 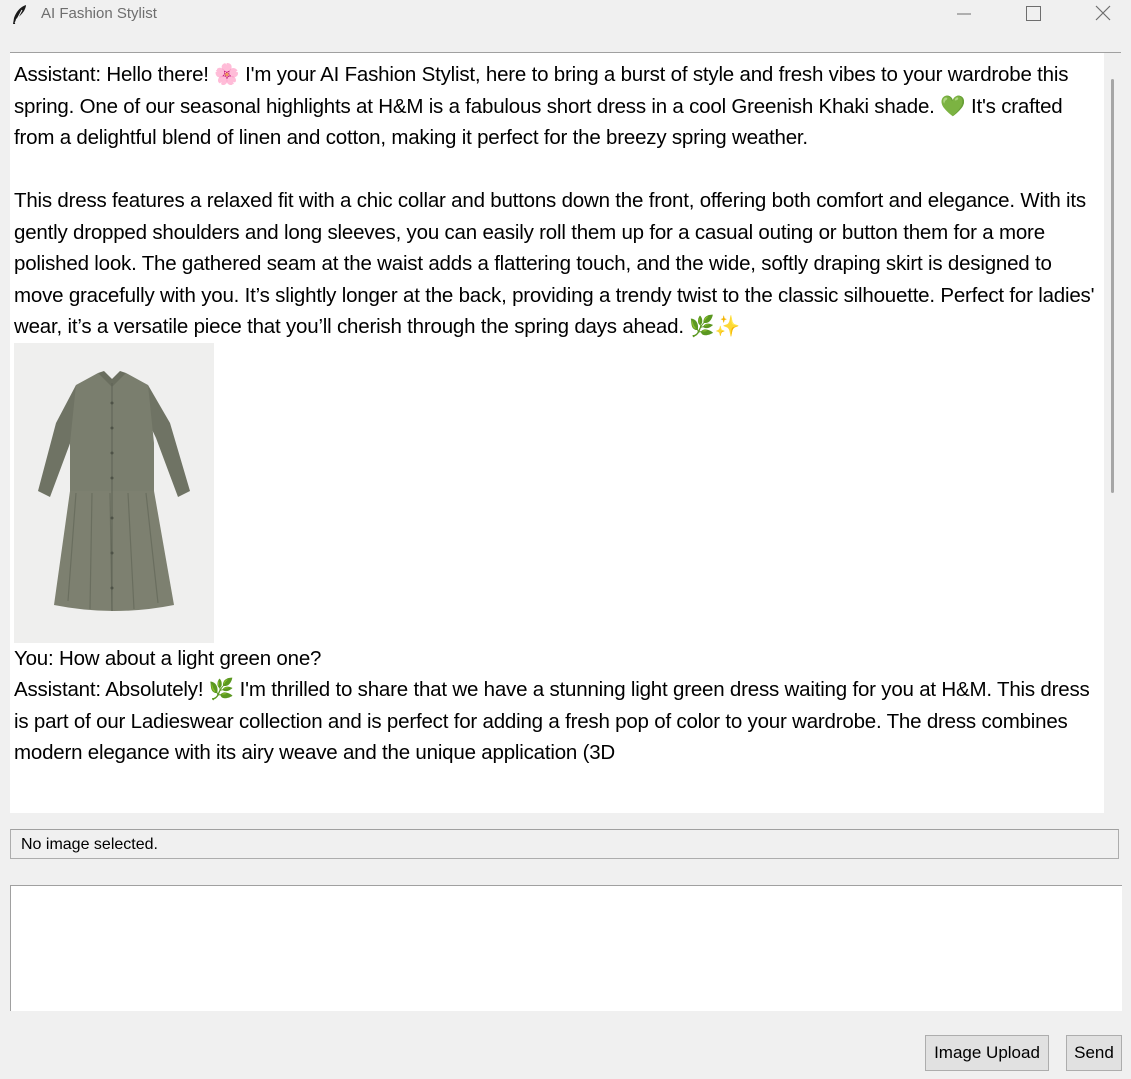 I want to click on image-upload-button: Image Upload, so click(x=987, y=1053).